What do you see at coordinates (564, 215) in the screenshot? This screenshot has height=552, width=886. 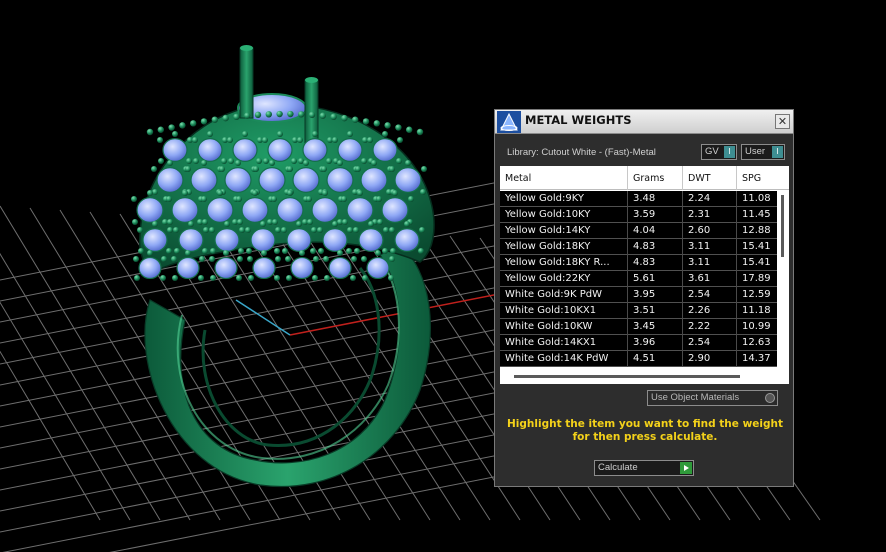 I see `cell-metal: Yellow Gold:10KY` at bounding box center [564, 215].